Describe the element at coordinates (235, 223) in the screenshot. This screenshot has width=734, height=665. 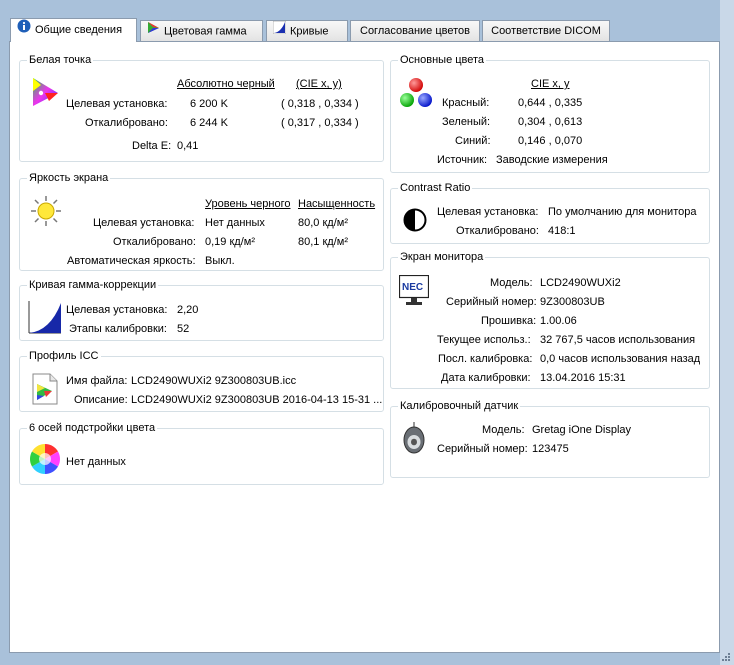
I see `target-black: Нет данных` at that location.